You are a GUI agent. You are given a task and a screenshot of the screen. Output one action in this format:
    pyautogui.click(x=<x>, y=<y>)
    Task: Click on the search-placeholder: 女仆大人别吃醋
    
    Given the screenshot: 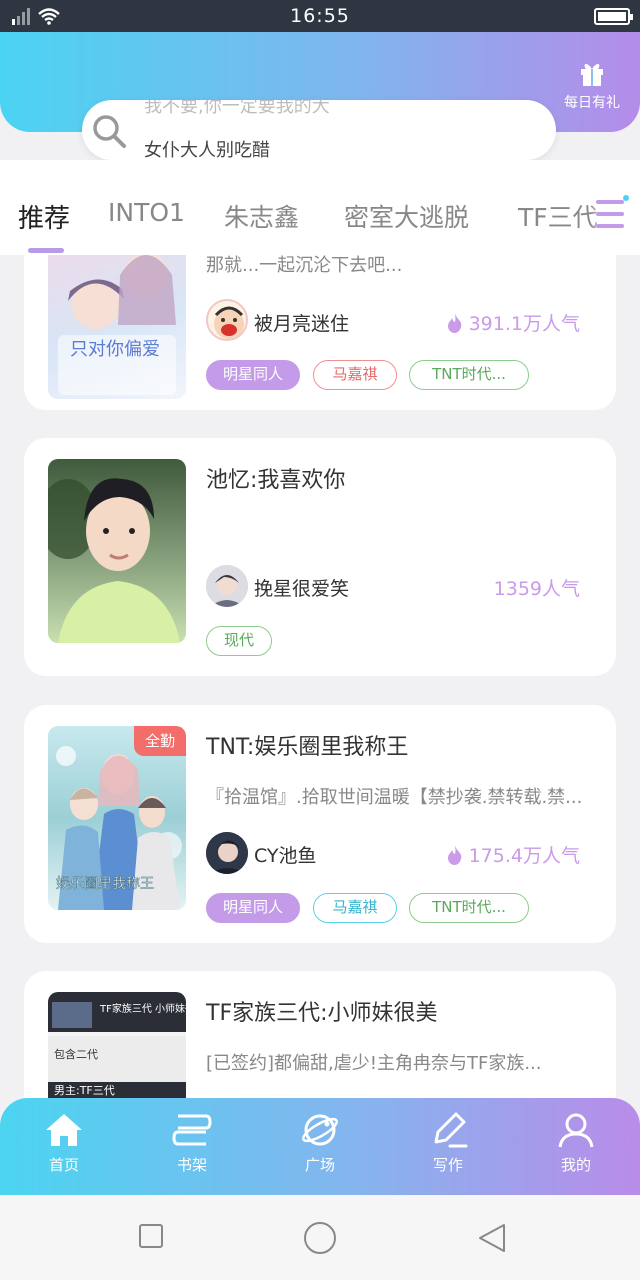 What is the action you would take?
    pyautogui.click(x=207, y=150)
    